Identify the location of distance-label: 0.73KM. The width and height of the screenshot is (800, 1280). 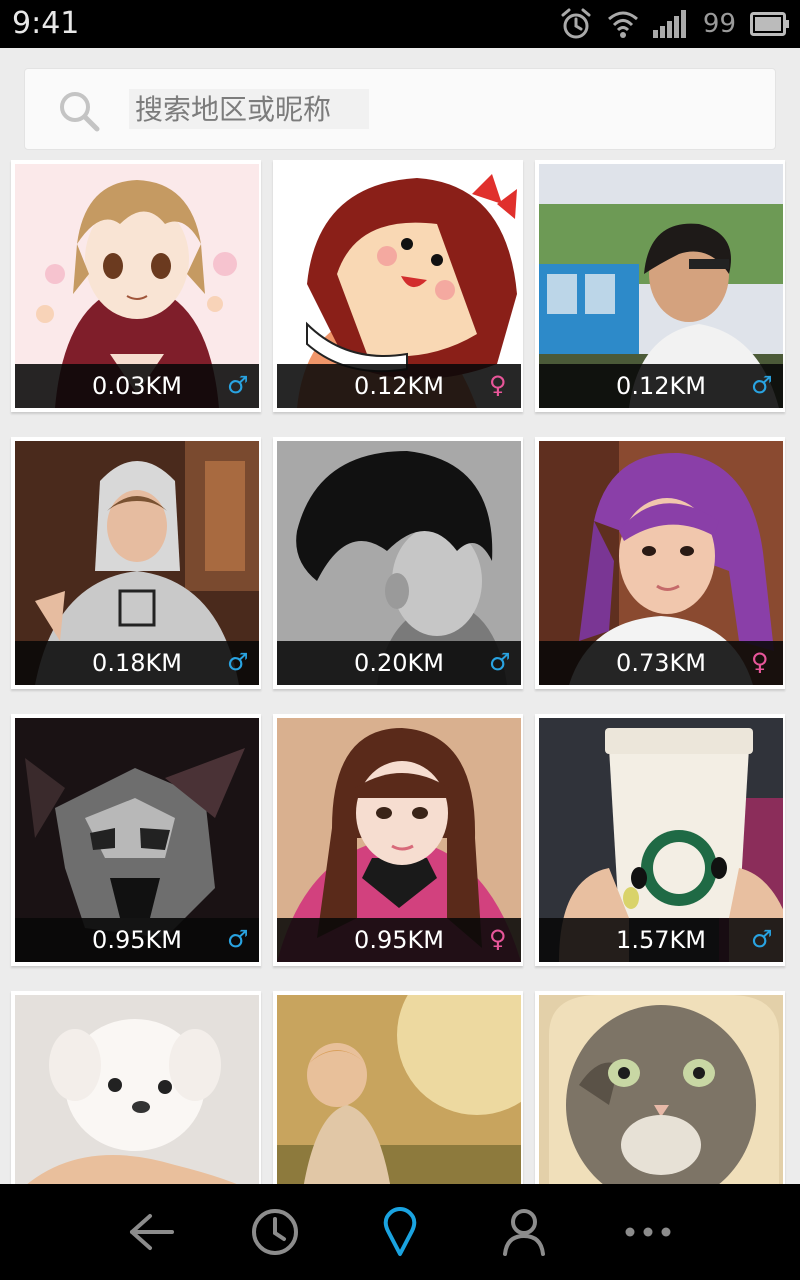
(661, 663).